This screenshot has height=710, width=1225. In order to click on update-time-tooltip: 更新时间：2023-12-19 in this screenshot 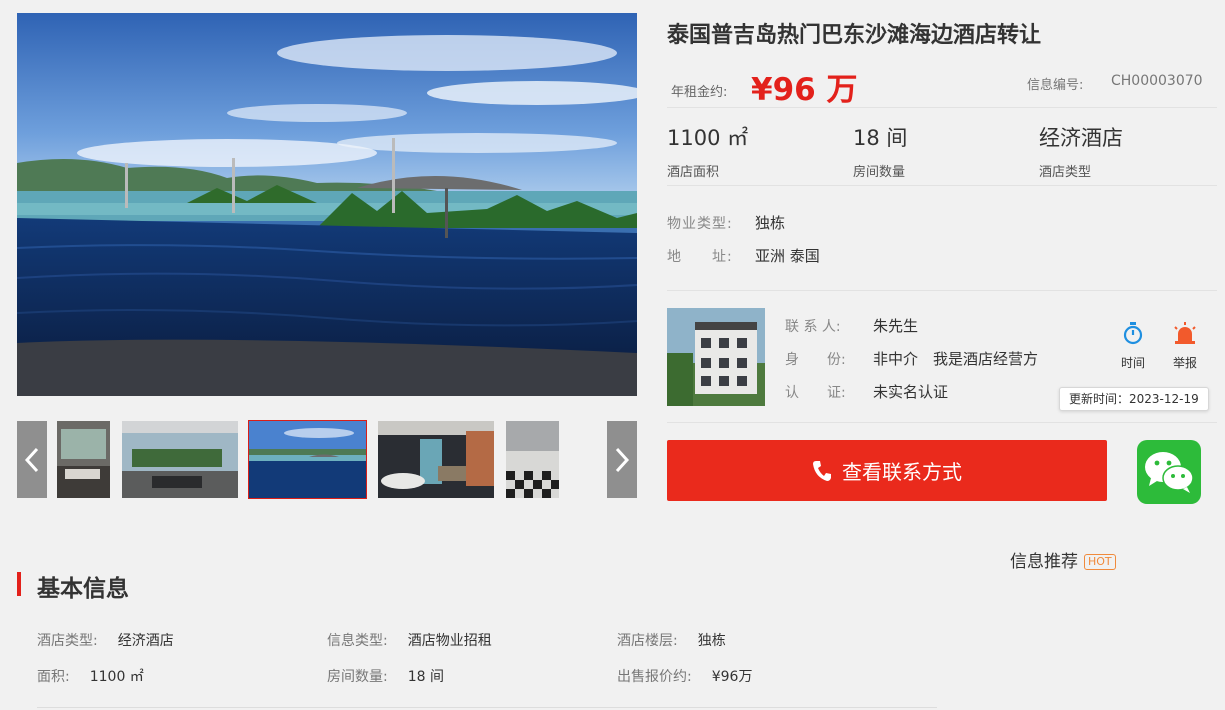, I will do `click(1134, 399)`.